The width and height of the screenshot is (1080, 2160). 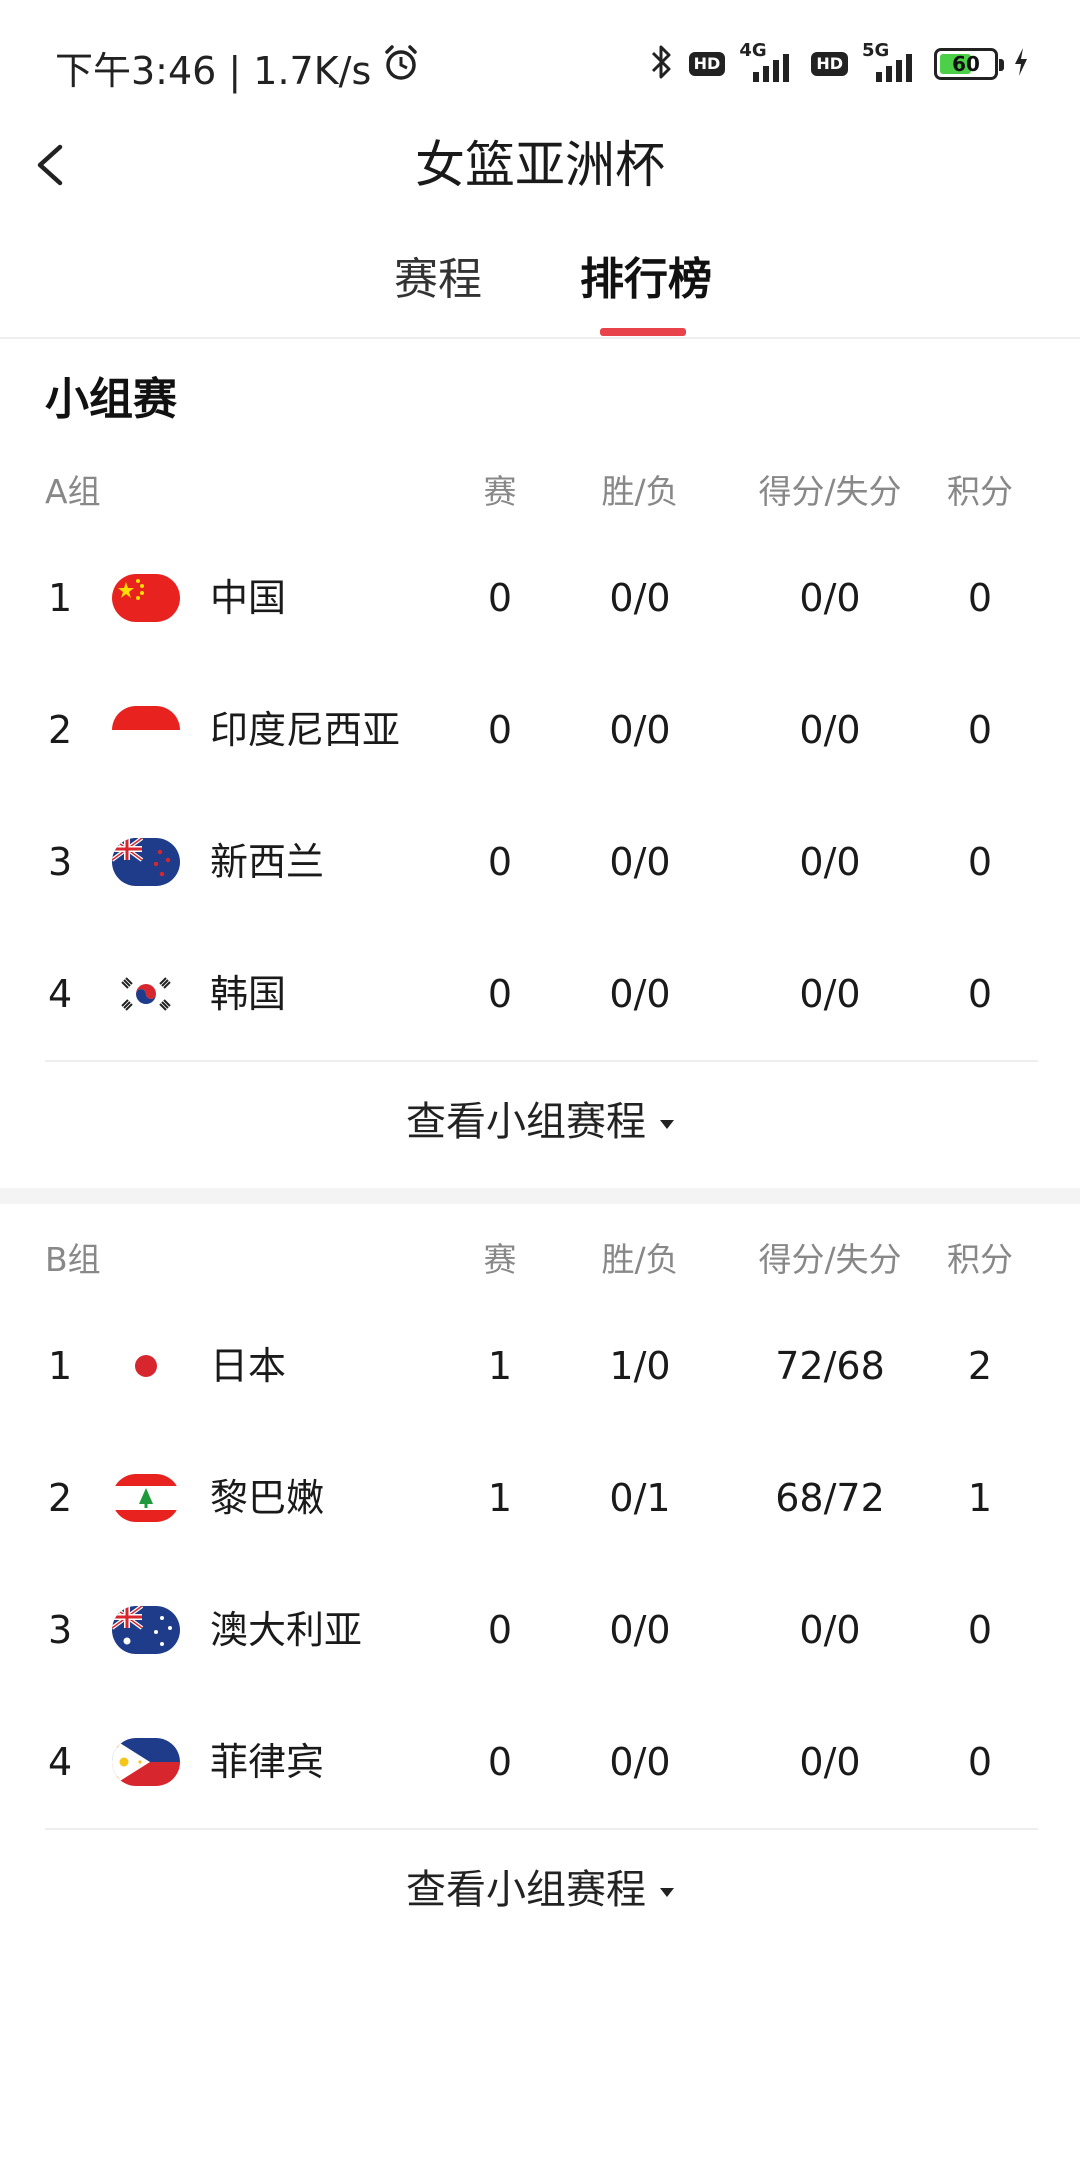 I want to click on sim2-signal-icon: 5G, so click(x=891, y=61).